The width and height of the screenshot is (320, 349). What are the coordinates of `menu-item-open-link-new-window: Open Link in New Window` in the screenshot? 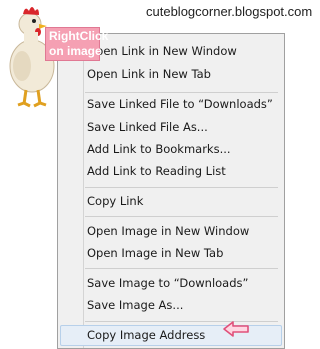 It's located at (162, 51).